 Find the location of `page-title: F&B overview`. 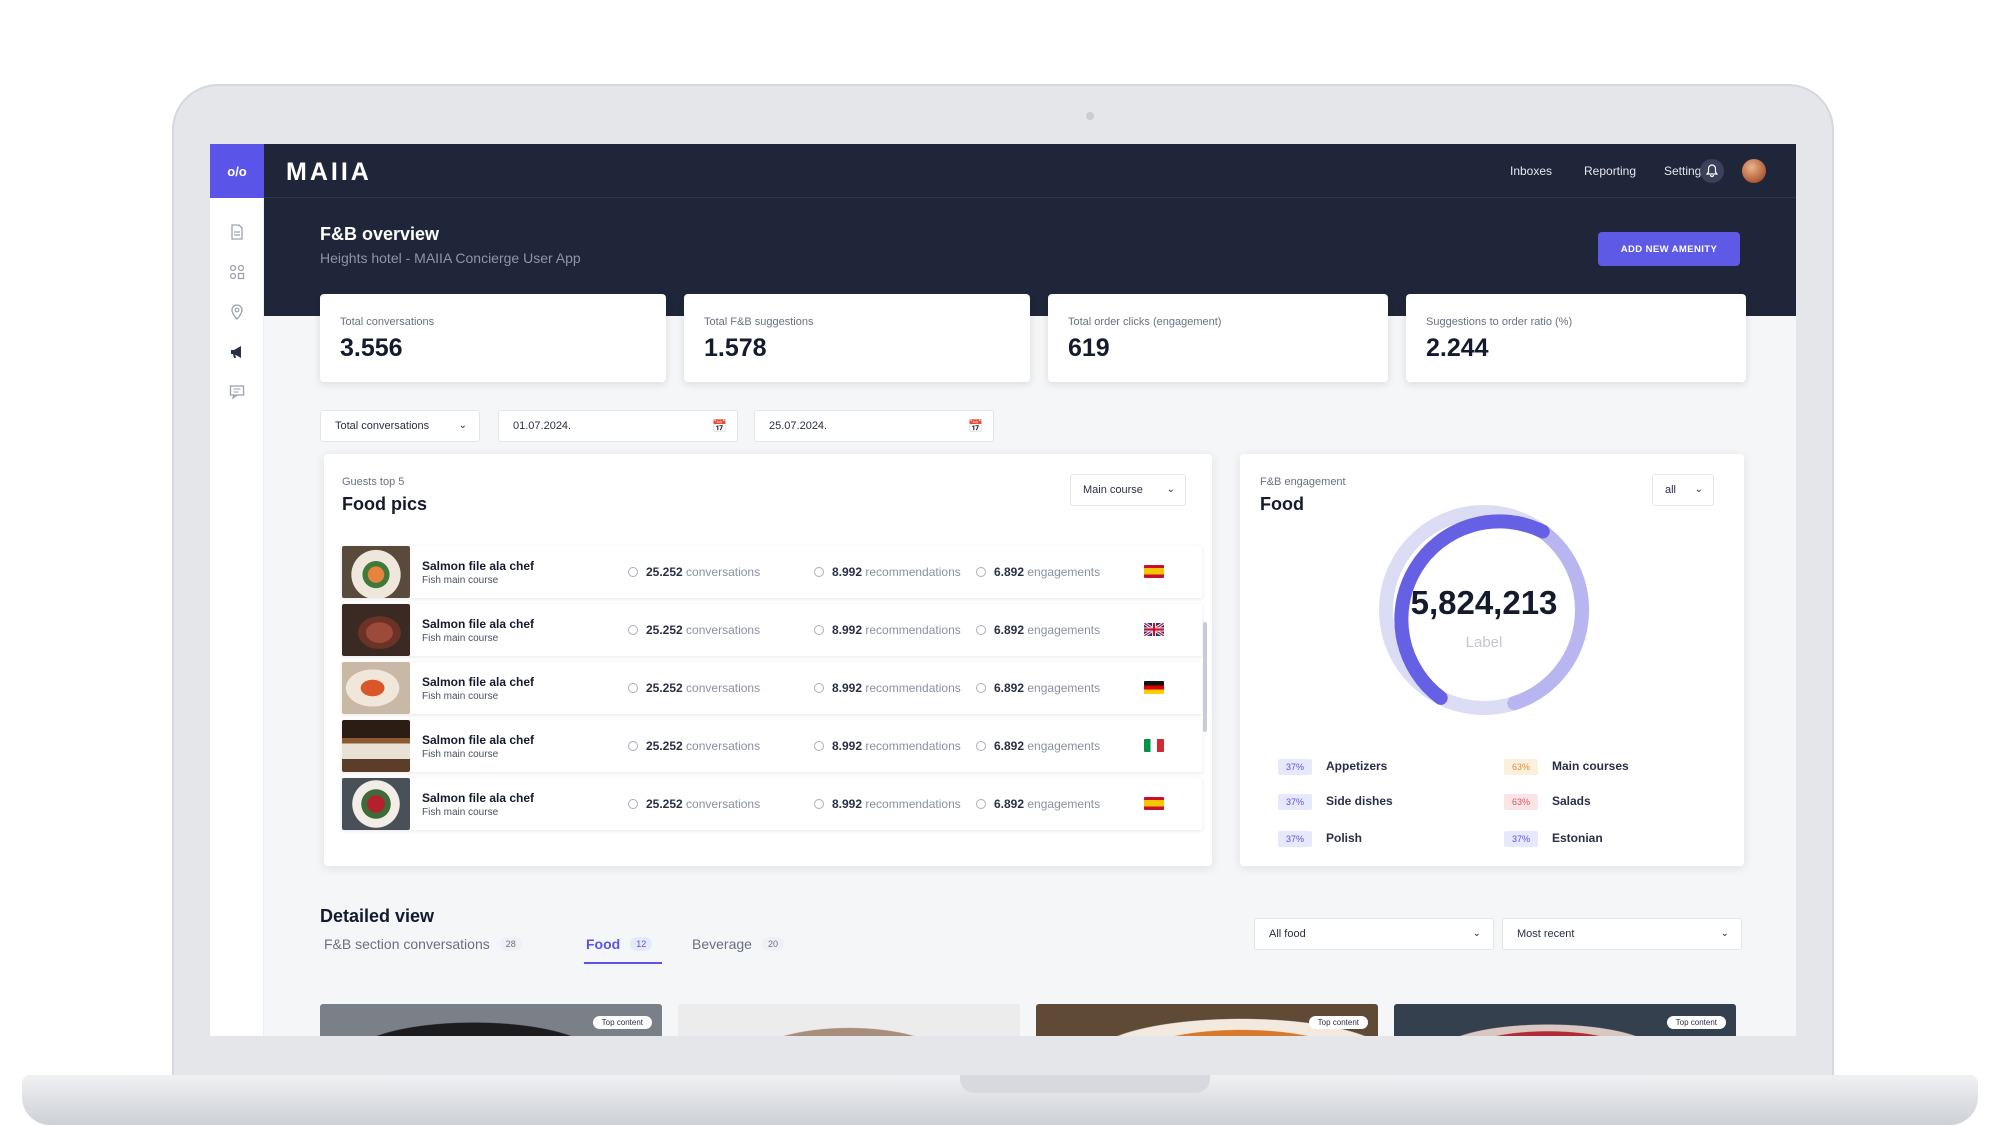

page-title: F&B overview is located at coordinates (380, 234).